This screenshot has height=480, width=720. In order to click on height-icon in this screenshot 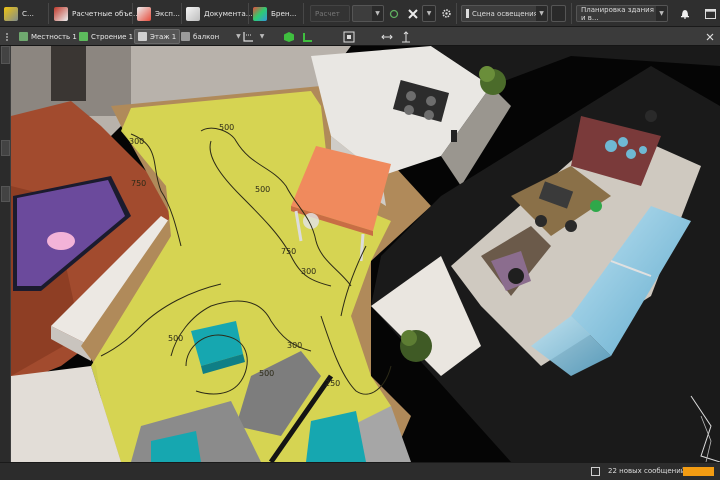, I will do `click(406, 36)`.